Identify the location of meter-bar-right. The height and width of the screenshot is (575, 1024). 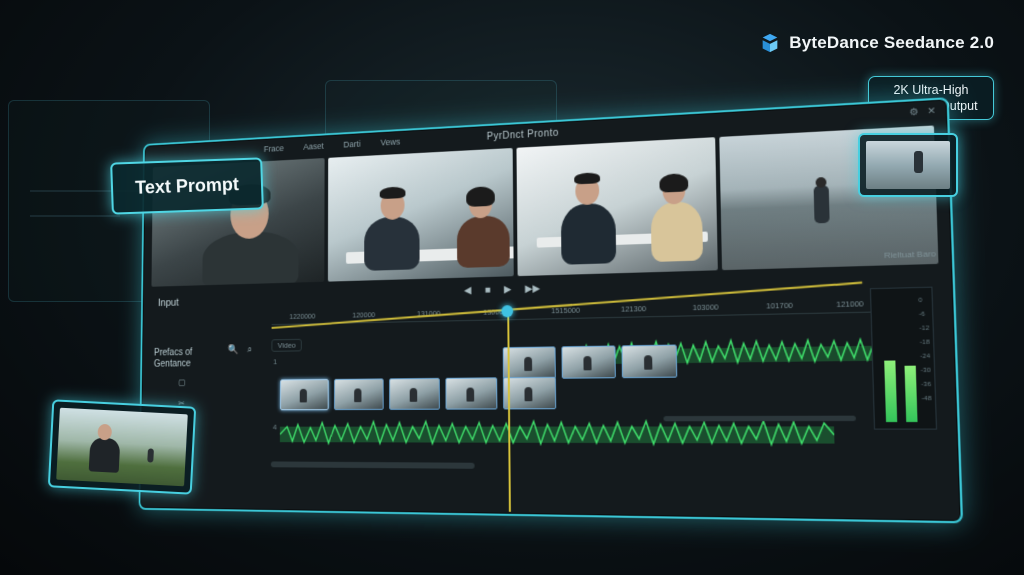
(911, 394).